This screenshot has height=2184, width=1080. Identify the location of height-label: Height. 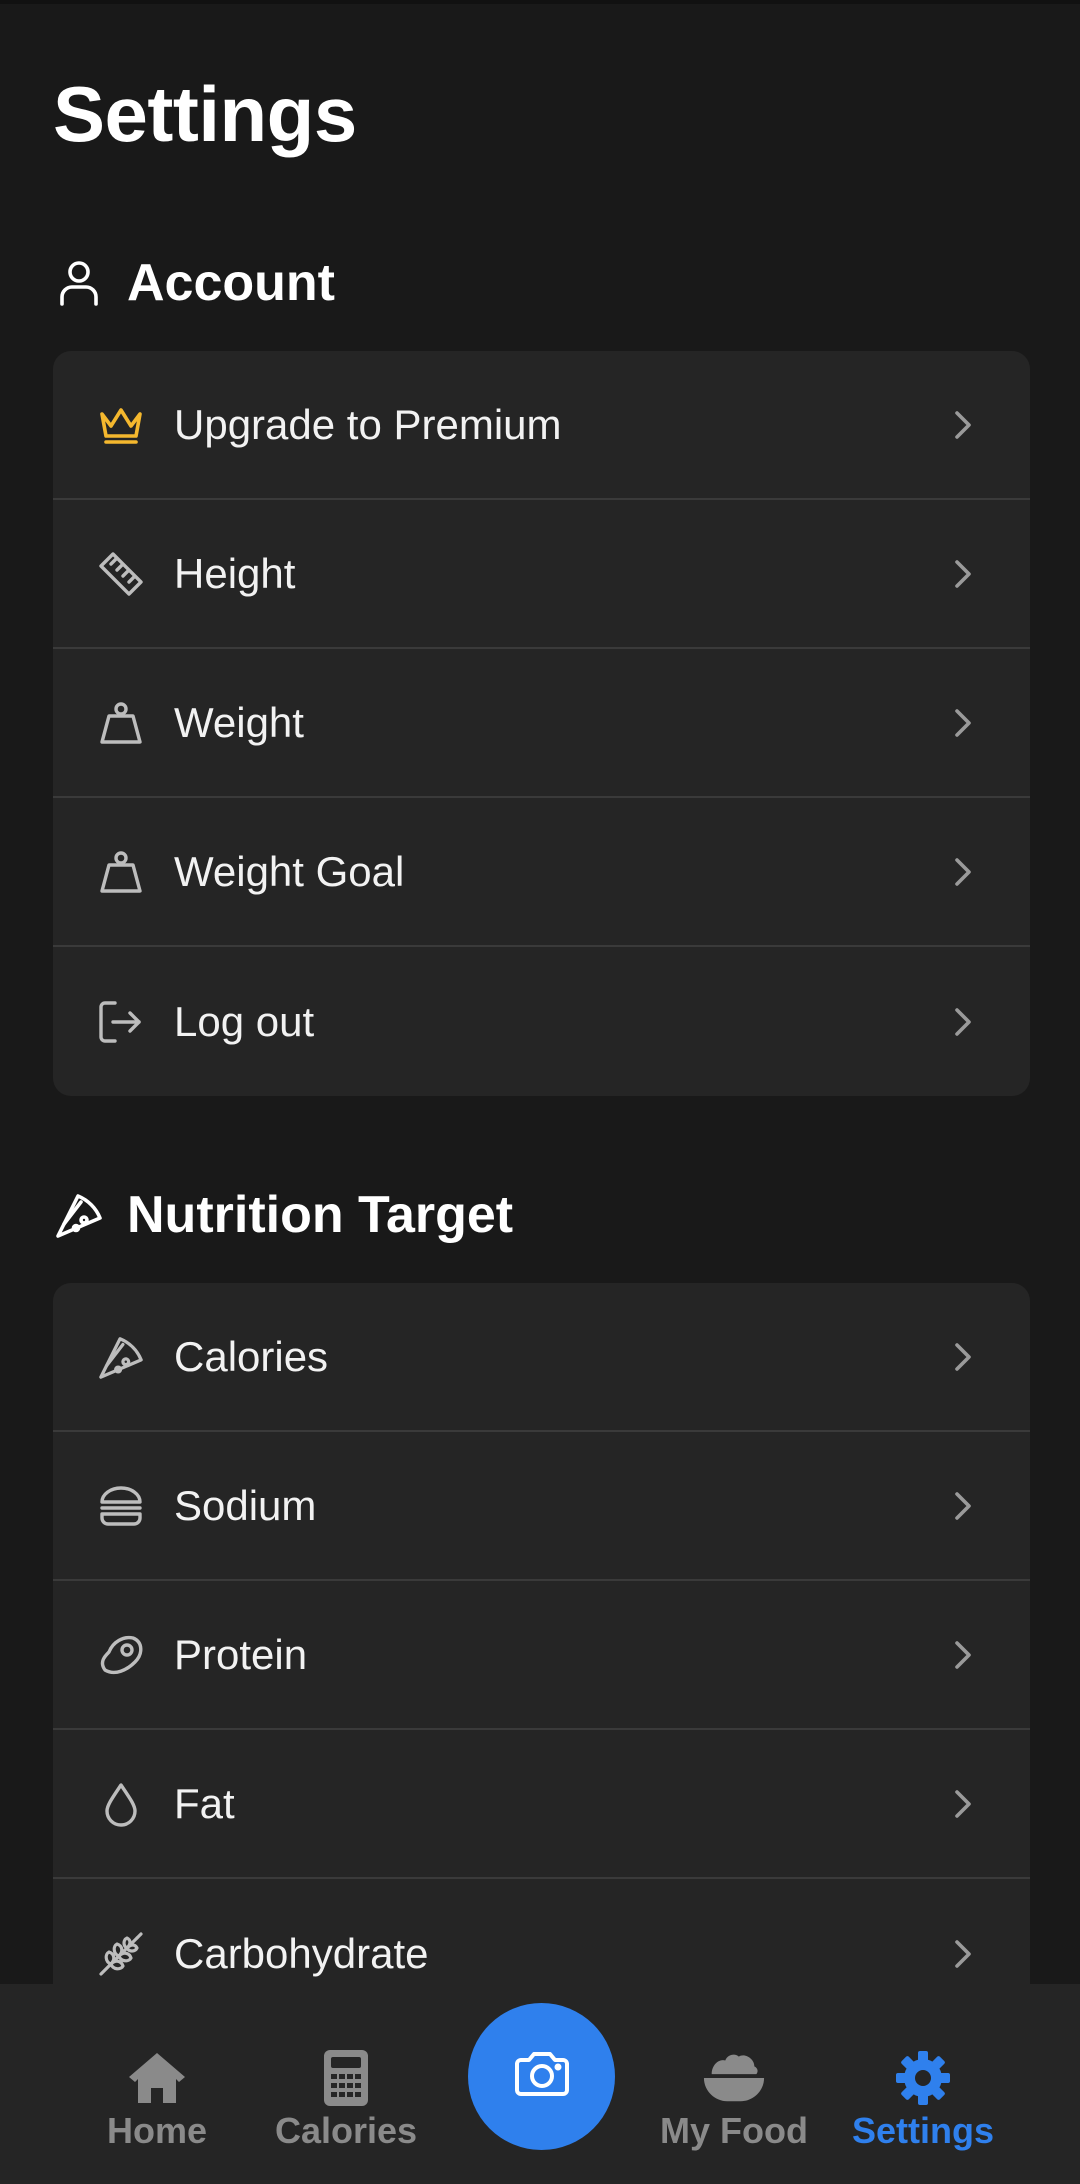
(235, 573).